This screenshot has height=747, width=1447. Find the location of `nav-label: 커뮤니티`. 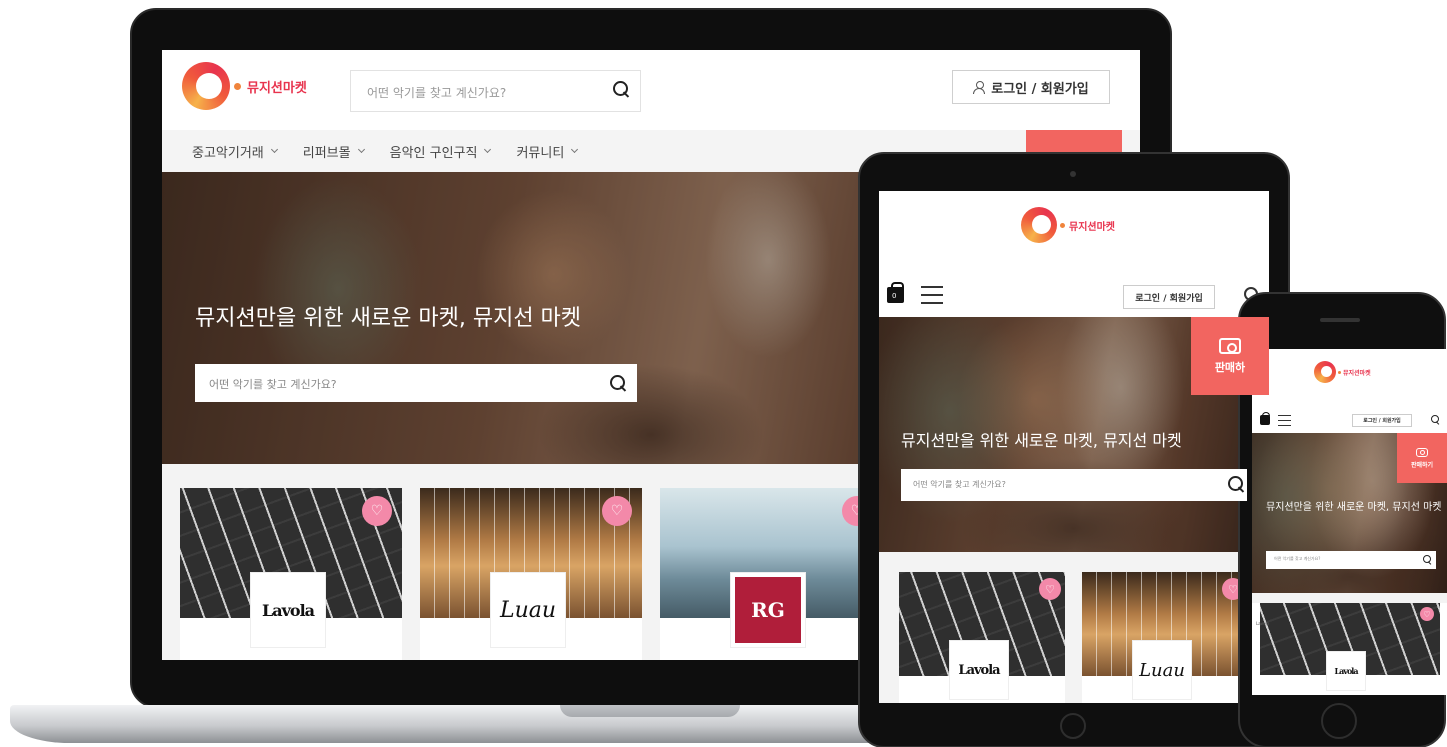

nav-label: 커뮤니티 is located at coordinates (540, 153).